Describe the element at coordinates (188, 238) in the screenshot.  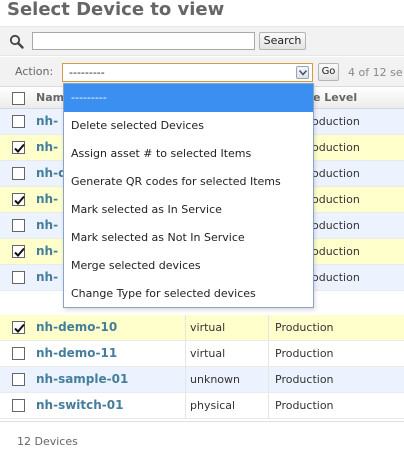
I see `action-option-mark-not-in-service: Mark selected as Not In Service` at that location.